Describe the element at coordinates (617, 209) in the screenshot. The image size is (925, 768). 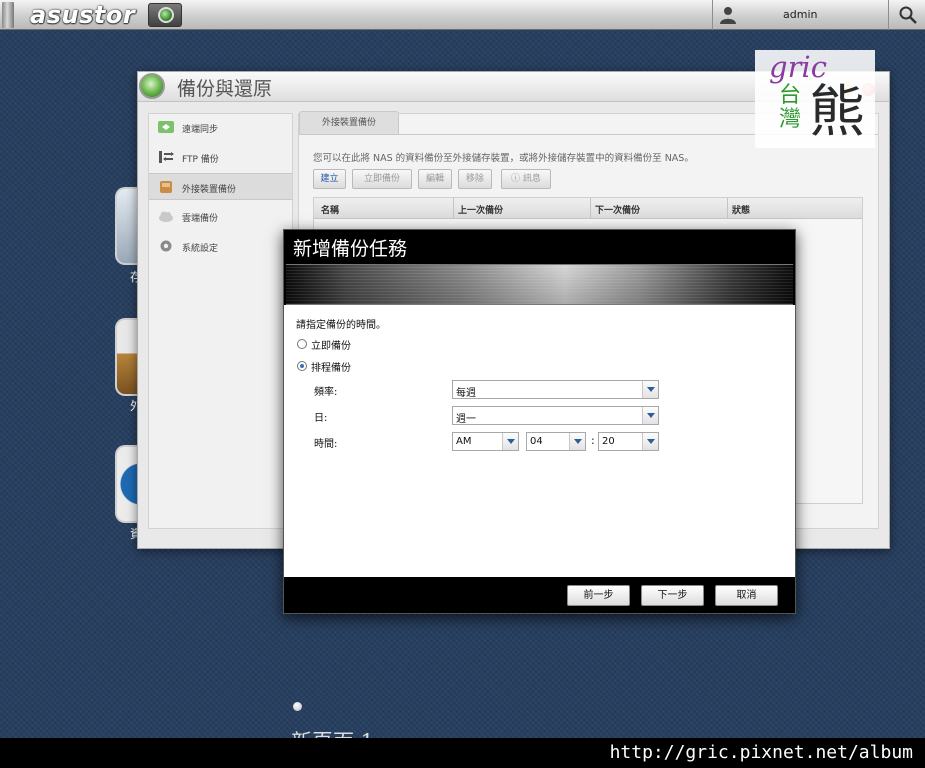
I see `column-header-next-backup: 下一次備份` at that location.